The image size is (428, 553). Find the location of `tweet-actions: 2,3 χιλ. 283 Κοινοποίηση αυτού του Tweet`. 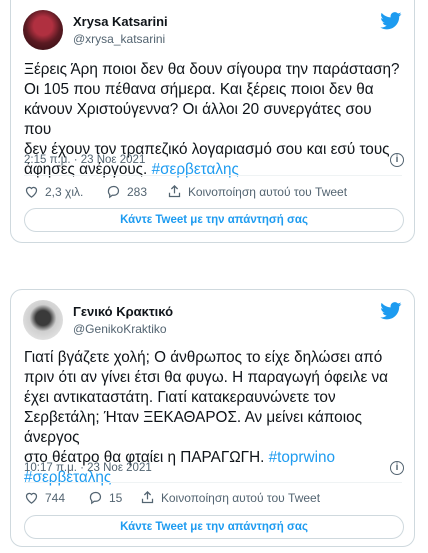

tweet-actions: 2,3 χιλ. 283 Κοινοποίηση αυτού του Tweet is located at coordinates (213, 194).